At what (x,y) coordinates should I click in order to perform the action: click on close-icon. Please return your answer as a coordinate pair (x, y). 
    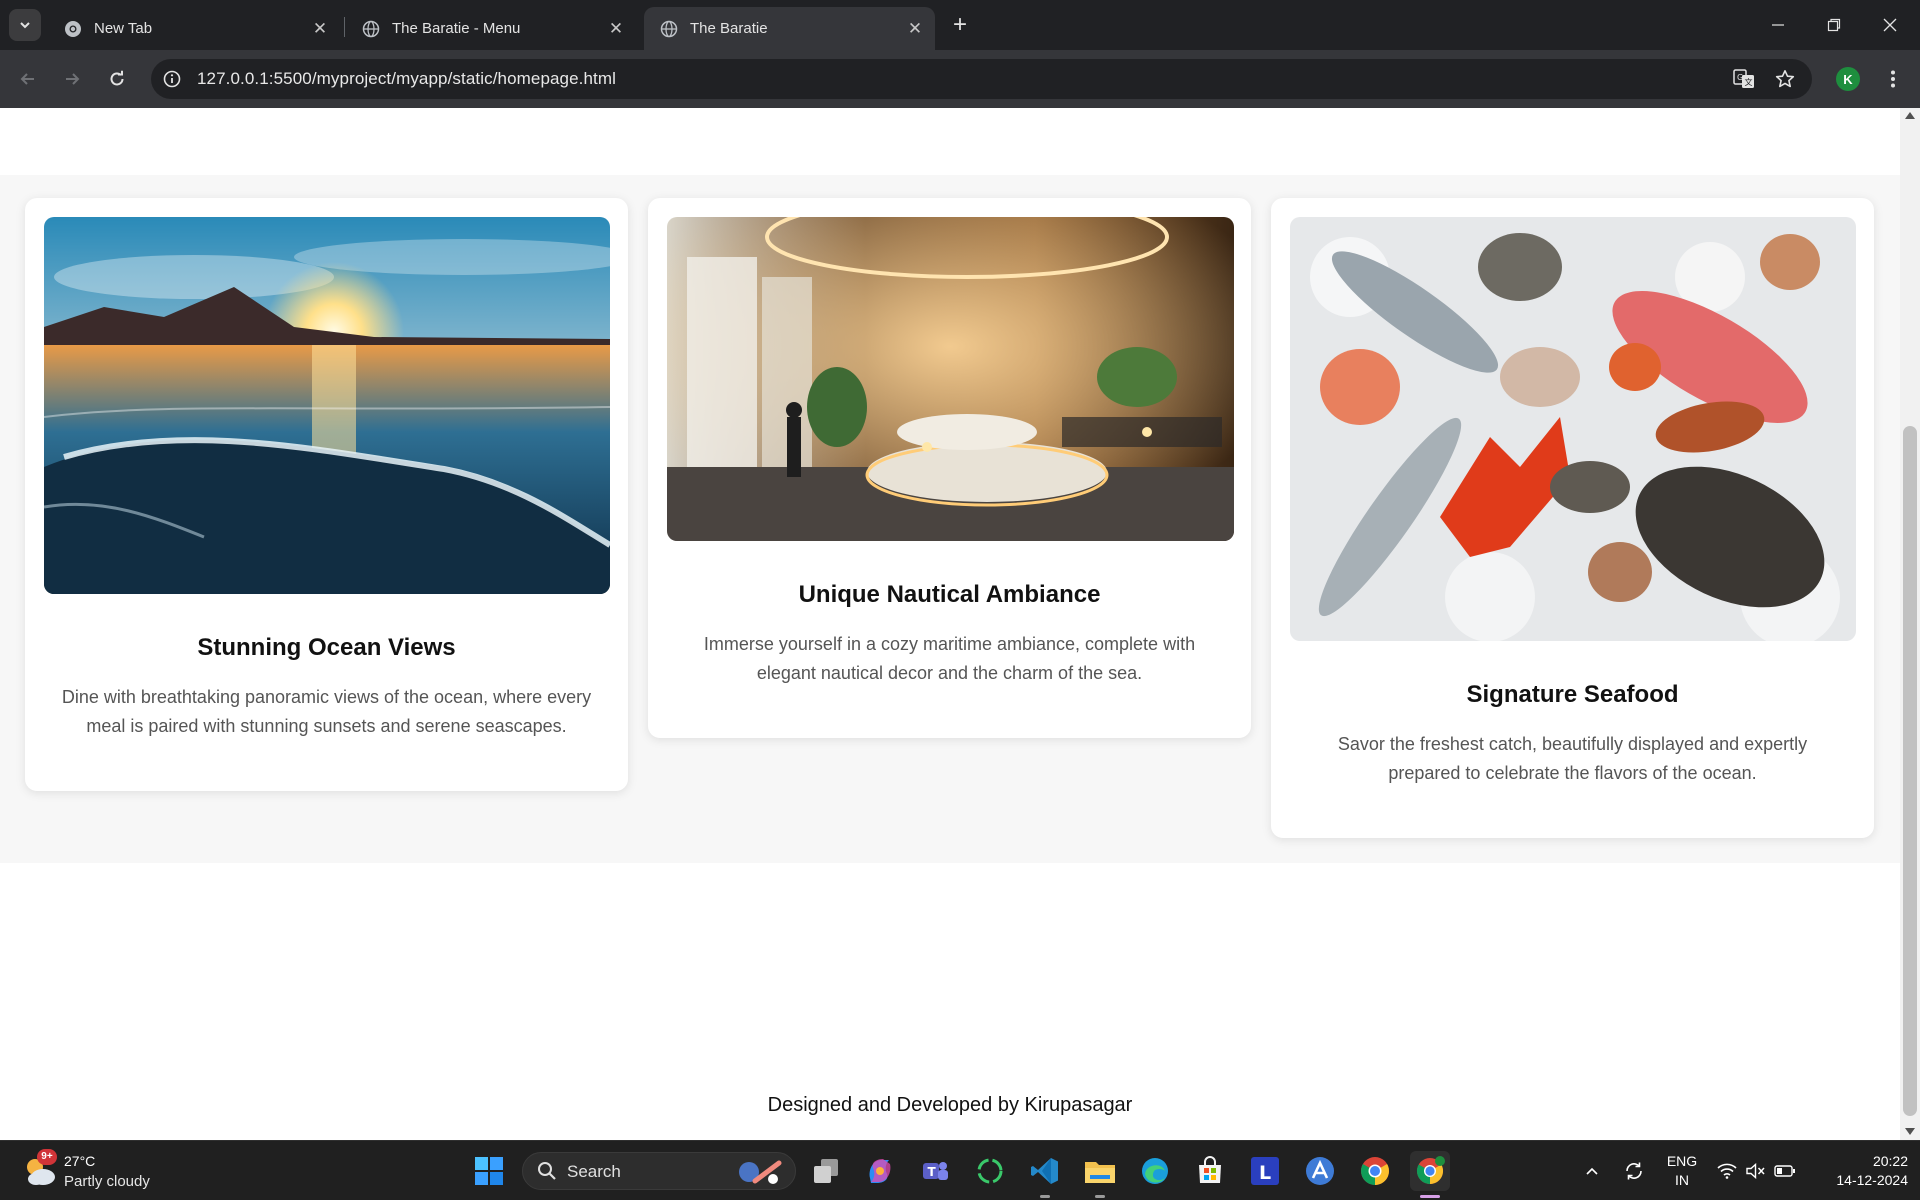
    Looking at the image, I should click on (1890, 25).